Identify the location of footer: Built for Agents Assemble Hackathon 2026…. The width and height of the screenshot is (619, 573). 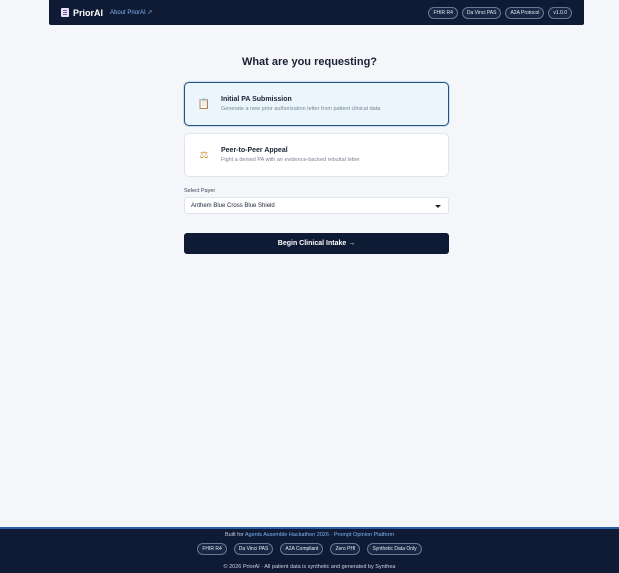
(309, 550).